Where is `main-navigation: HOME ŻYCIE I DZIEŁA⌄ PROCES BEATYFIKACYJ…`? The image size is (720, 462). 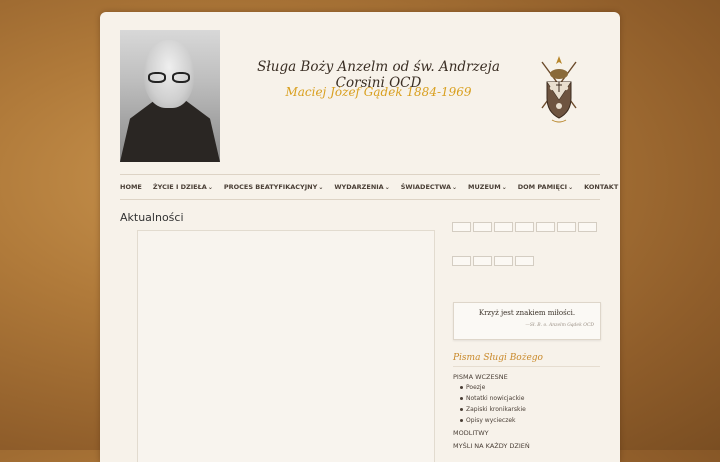 main-navigation: HOME ŻYCIE I DZIEŁA⌄ PROCES BEATYFIKACYJ… is located at coordinates (370, 187).